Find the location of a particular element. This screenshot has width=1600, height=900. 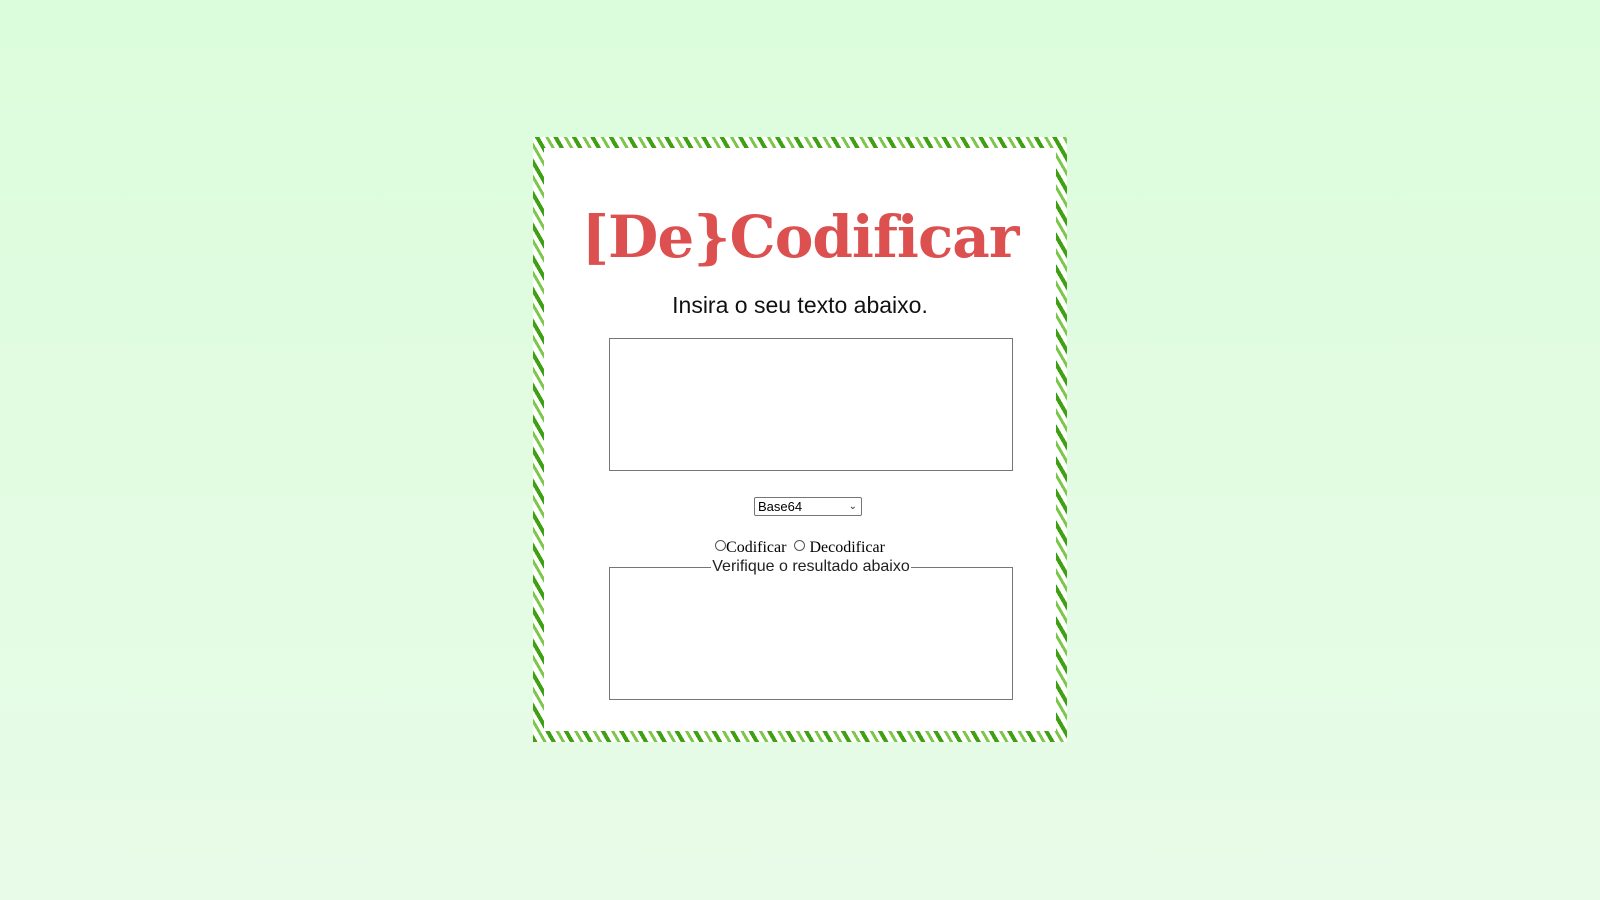

method-select: Base64 ⌄ is located at coordinates (808, 506).